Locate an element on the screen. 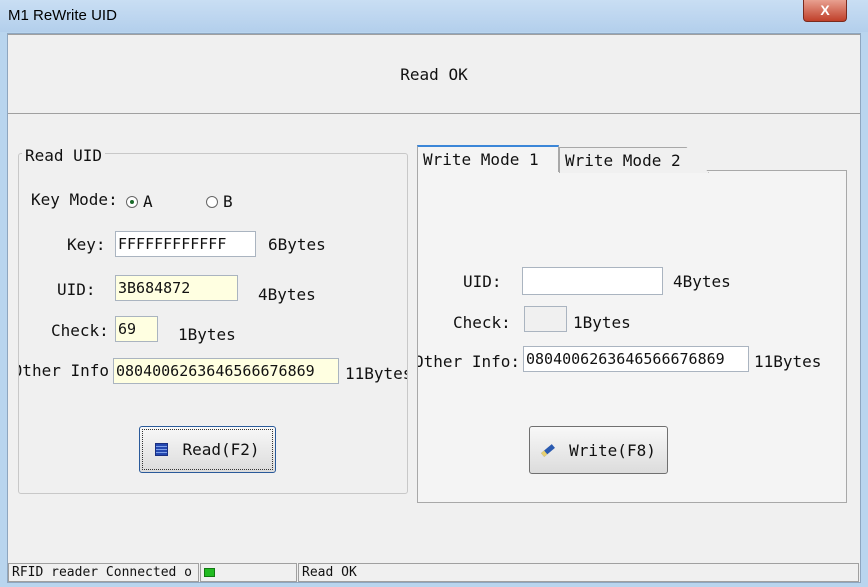 This screenshot has width=868, height=587. other-info-read-field: 0804006263646566676869 is located at coordinates (226, 371).